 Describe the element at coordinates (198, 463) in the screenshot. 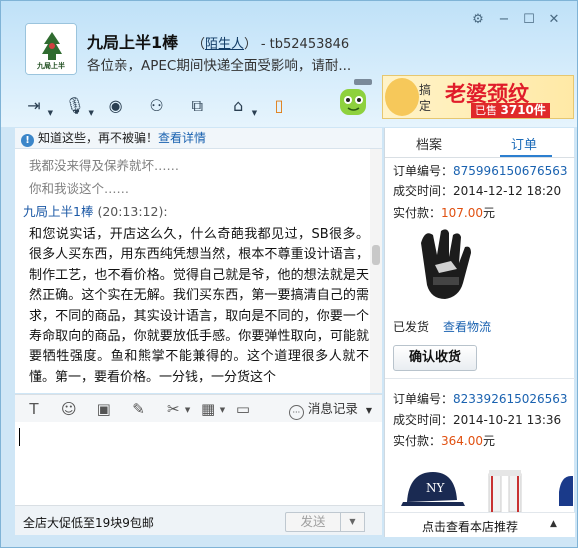

I see `message-input` at that location.